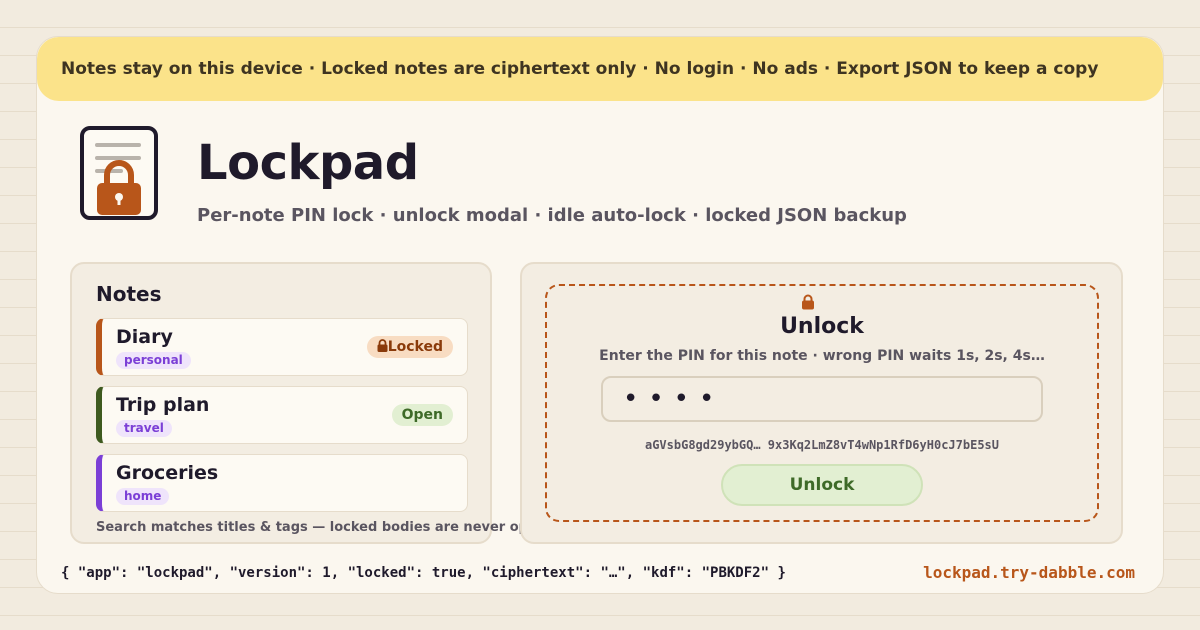 This screenshot has width=1200, height=630. What do you see at coordinates (282, 415) in the screenshot?
I see `note-item-trip-plan: Trip plan travel Open` at bounding box center [282, 415].